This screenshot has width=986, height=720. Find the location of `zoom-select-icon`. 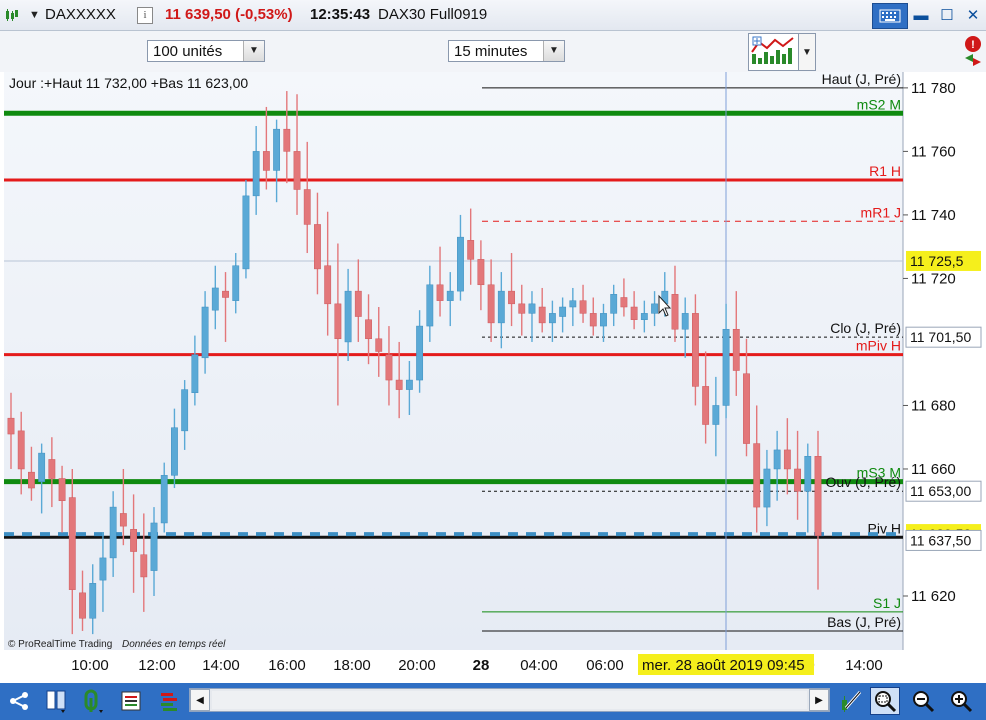

zoom-select-icon is located at coordinates (885, 701).